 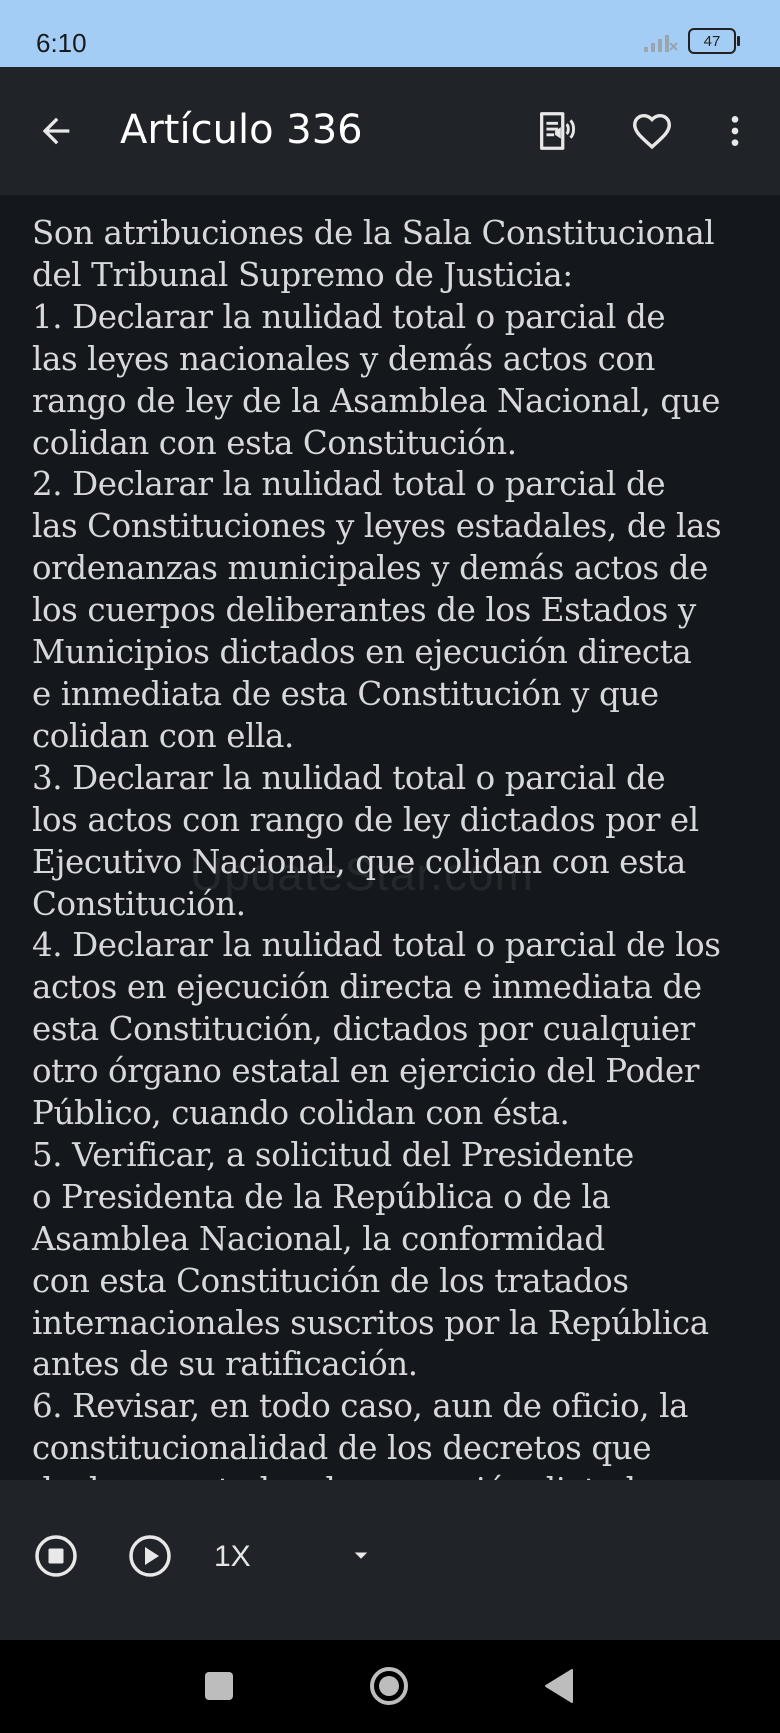 I want to click on play-button, so click(x=150, y=1556).